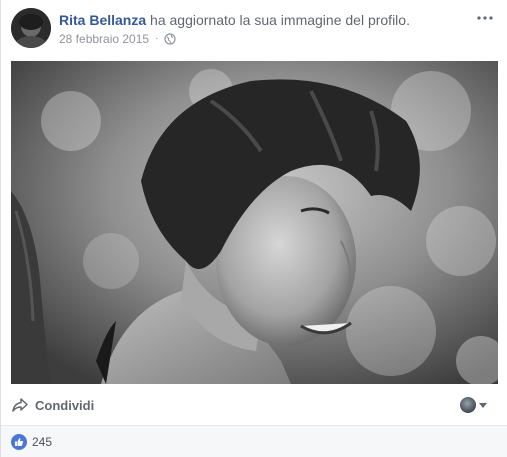 The height and width of the screenshot is (457, 507). I want to click on audience-avatar-icon, so click(468, 405).